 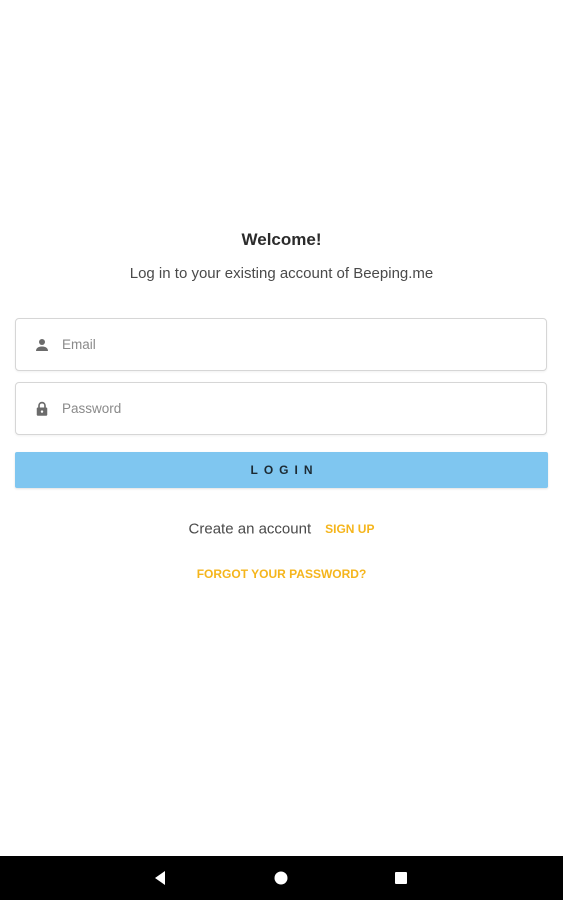 I want to click on lock-icon, so click(x=42, y=409).